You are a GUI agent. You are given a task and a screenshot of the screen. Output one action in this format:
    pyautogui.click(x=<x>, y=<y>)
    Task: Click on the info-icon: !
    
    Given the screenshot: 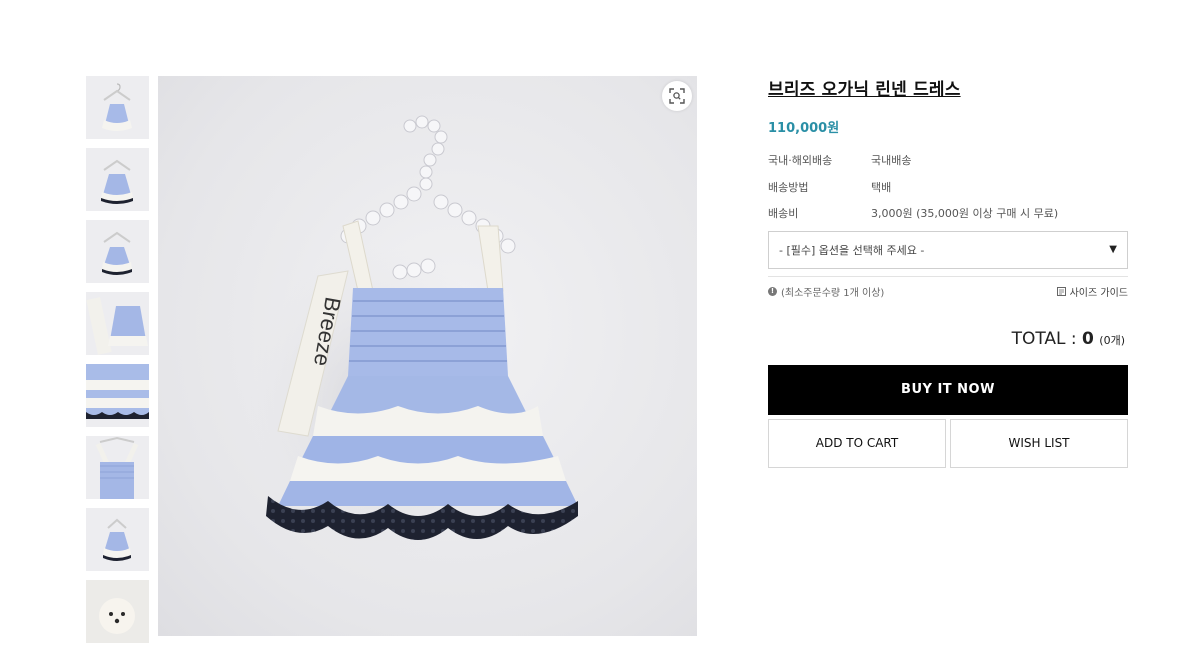 What is the action you would take?
    pyautogui.click(x=772, y=291)
    